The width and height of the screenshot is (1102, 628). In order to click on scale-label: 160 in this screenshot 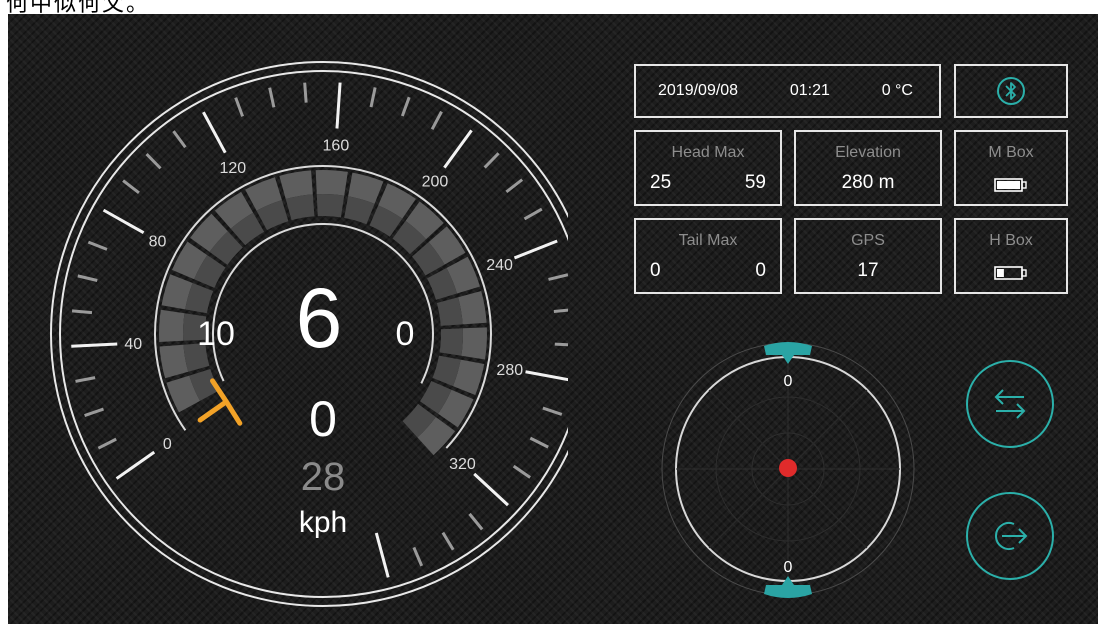, I will do `click(336, 145)`.